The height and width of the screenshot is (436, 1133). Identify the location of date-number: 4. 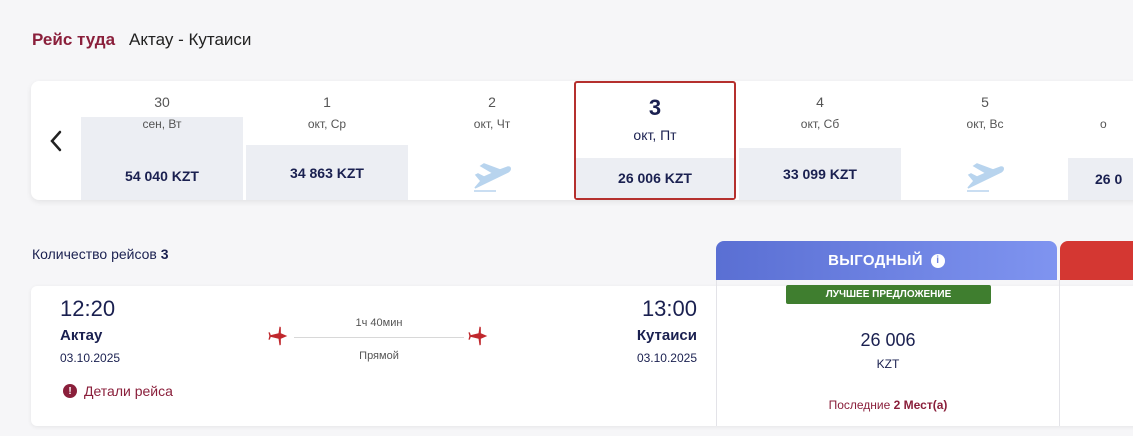
(820, 102).